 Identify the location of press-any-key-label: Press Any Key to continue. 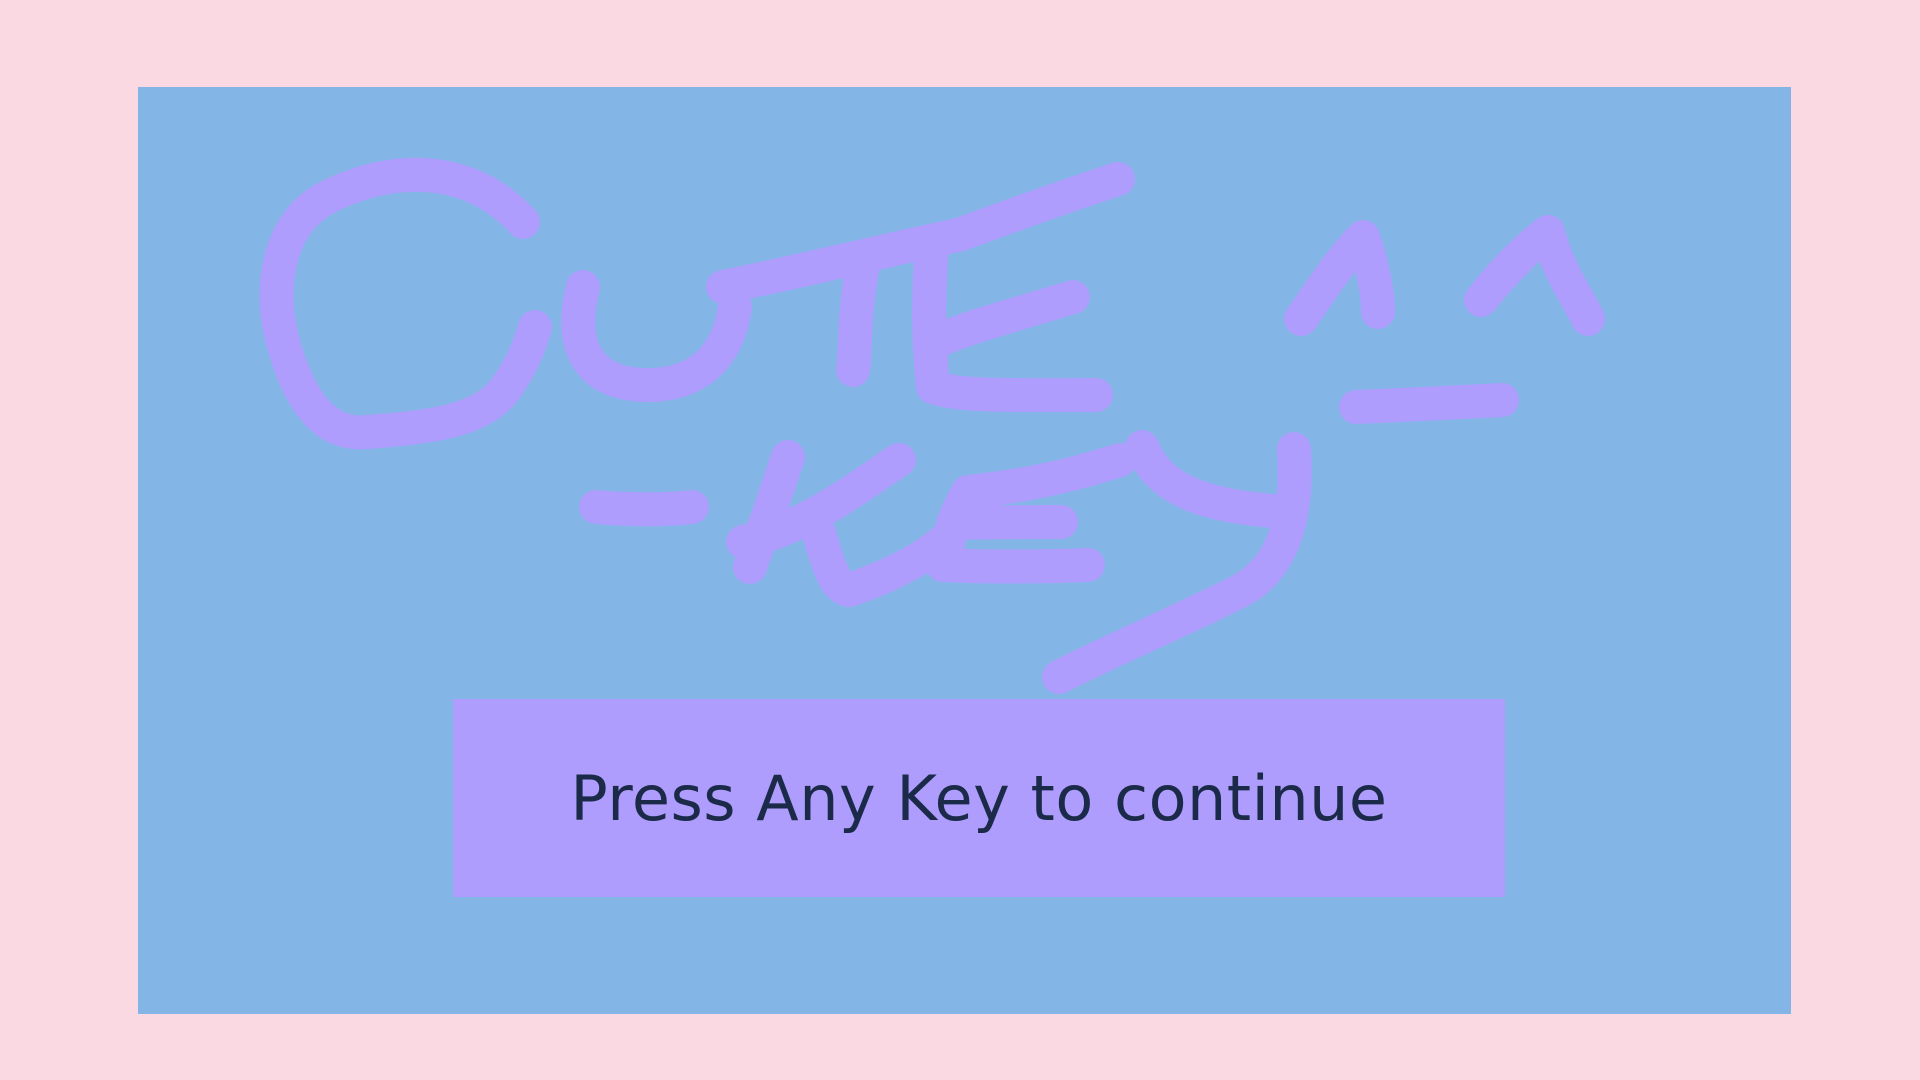
(979, 798).